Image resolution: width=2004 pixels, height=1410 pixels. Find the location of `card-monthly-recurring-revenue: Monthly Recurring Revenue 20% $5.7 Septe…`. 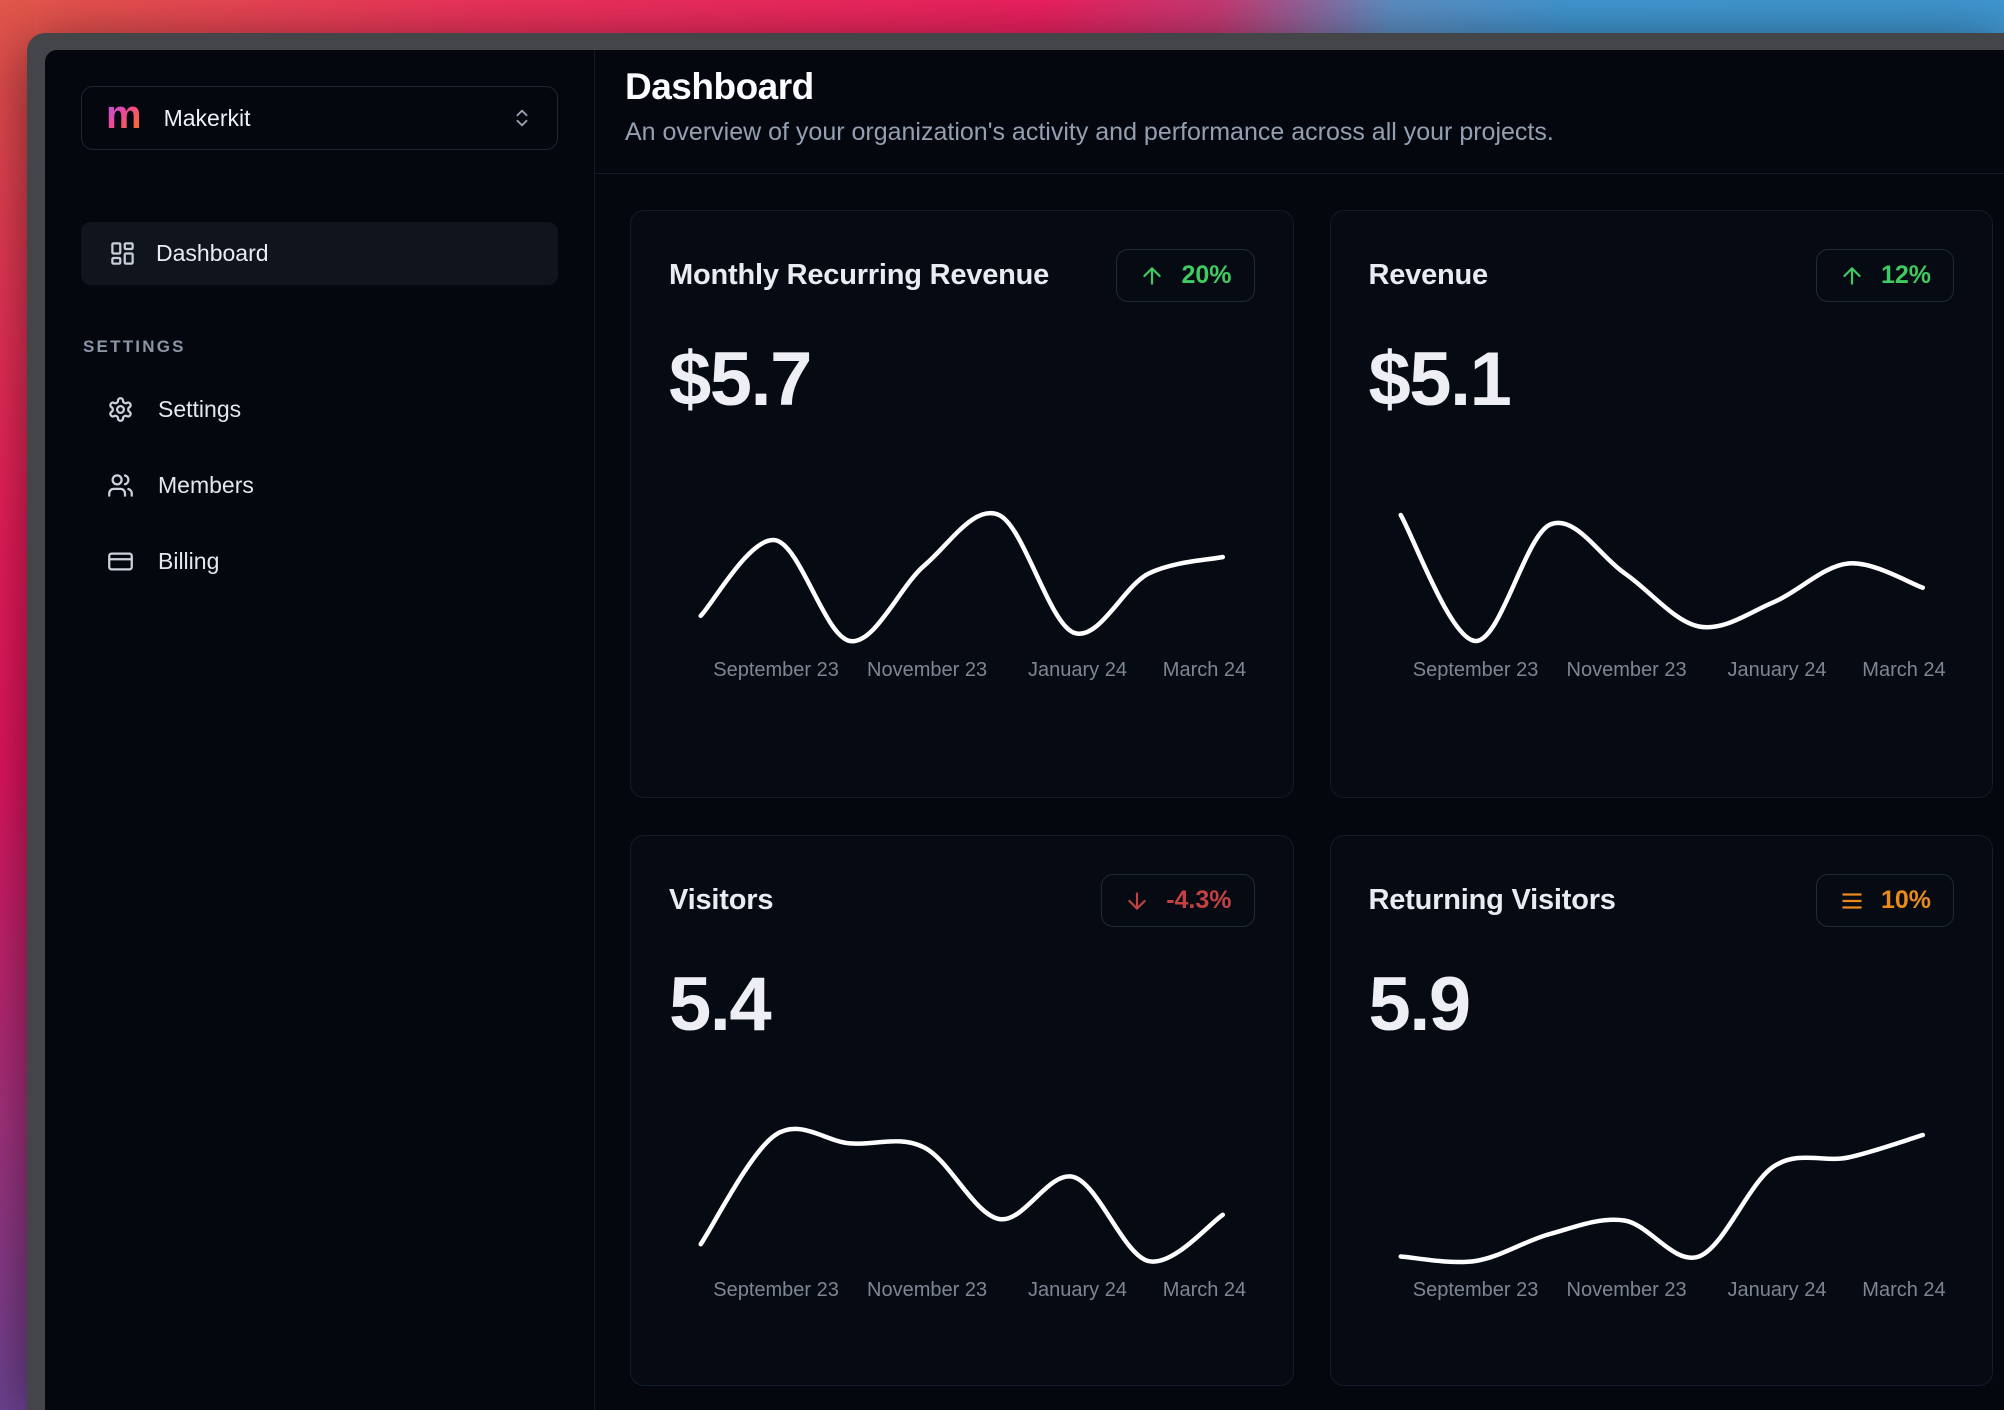

card-monthly-recurring-revenue: Monthly Recurring Revenue 20% $5.7 Septe… is located at coordinates (962, 504).